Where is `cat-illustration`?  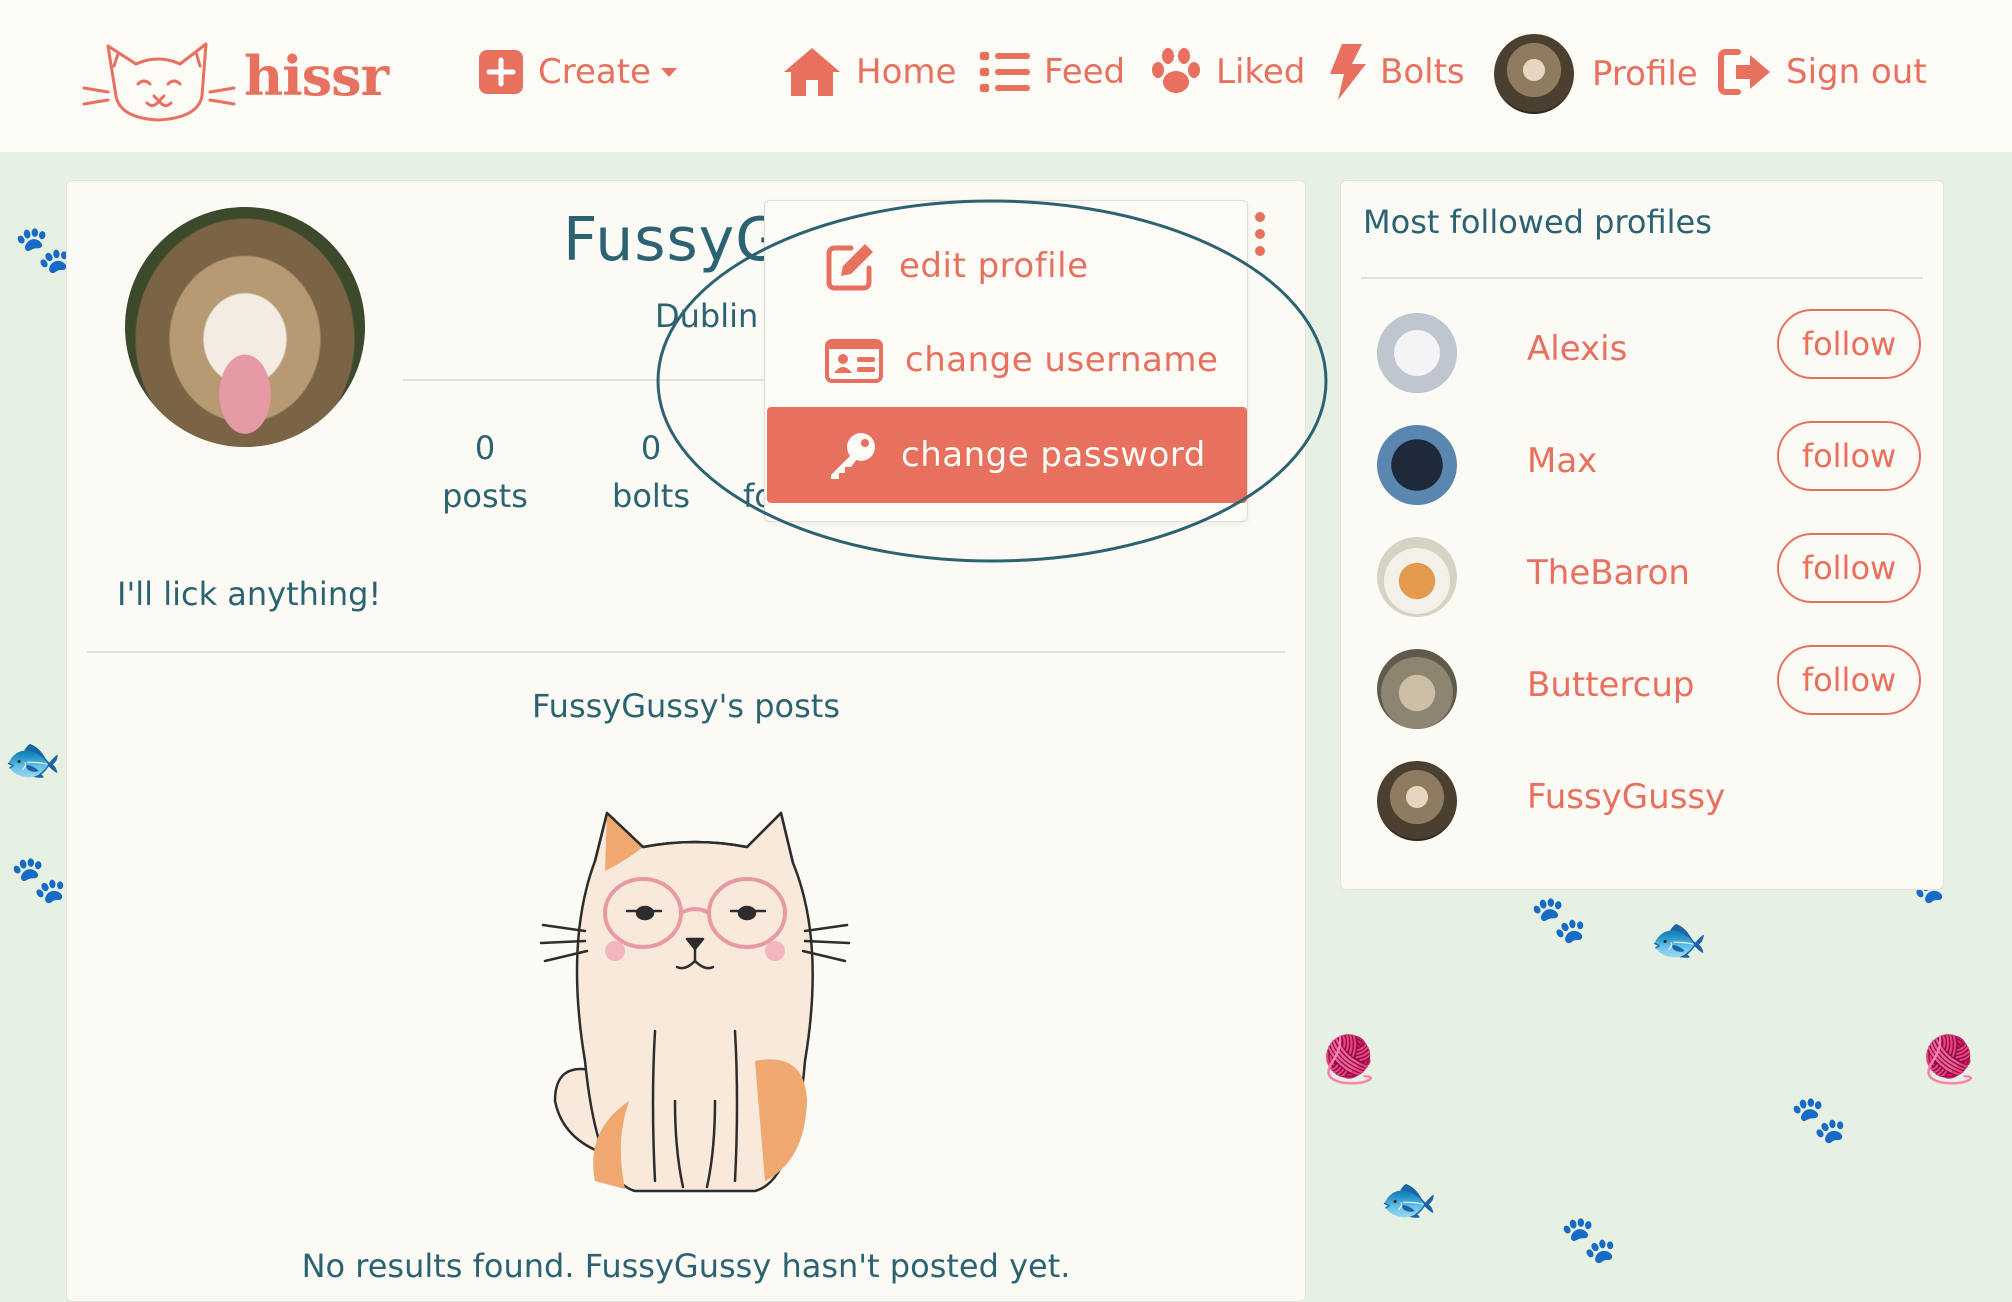
cat-illustration is located at coordinates (695, 1002).